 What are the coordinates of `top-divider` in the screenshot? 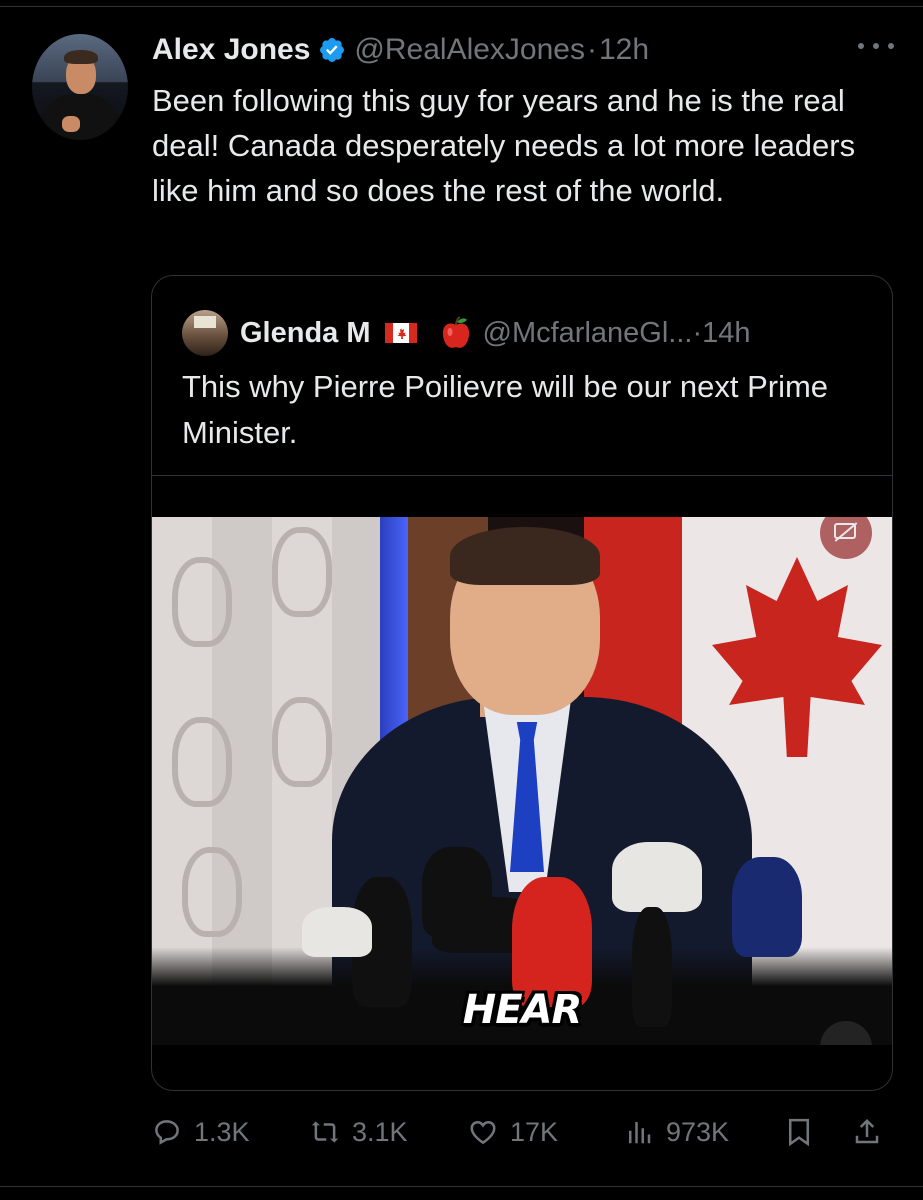 It's located at (461, 6).